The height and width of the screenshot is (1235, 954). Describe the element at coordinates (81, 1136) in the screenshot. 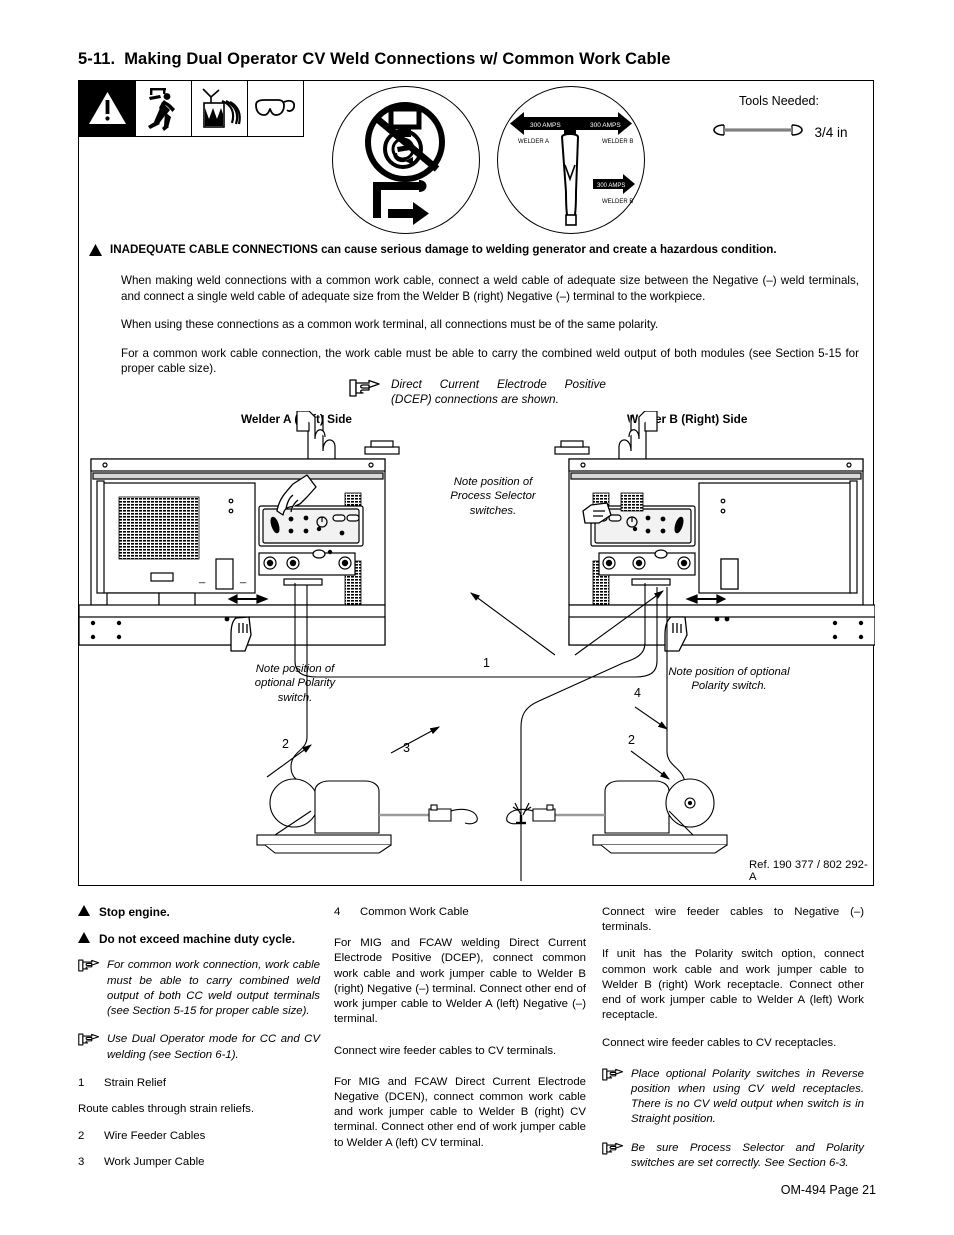

I see `item-2-number: 2` at that location.